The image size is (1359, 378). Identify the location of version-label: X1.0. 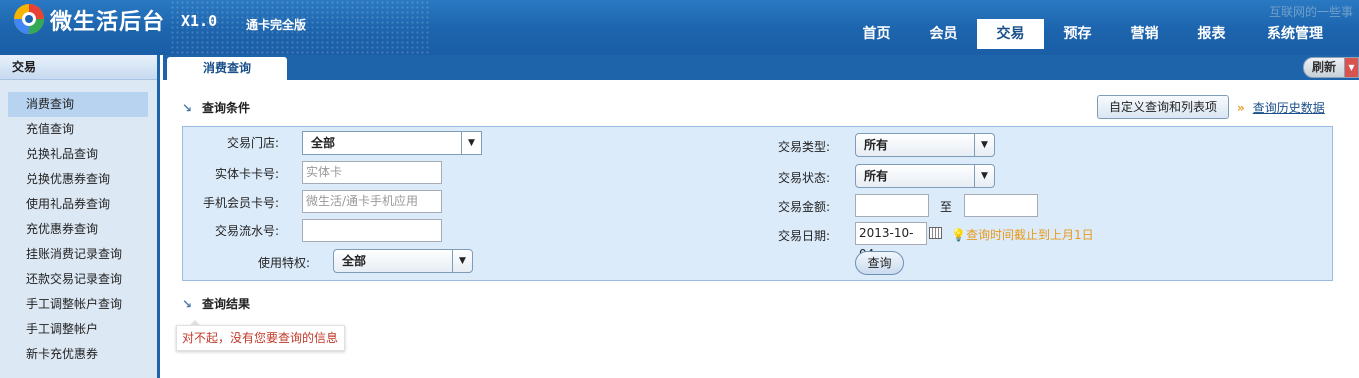
(199, 21).